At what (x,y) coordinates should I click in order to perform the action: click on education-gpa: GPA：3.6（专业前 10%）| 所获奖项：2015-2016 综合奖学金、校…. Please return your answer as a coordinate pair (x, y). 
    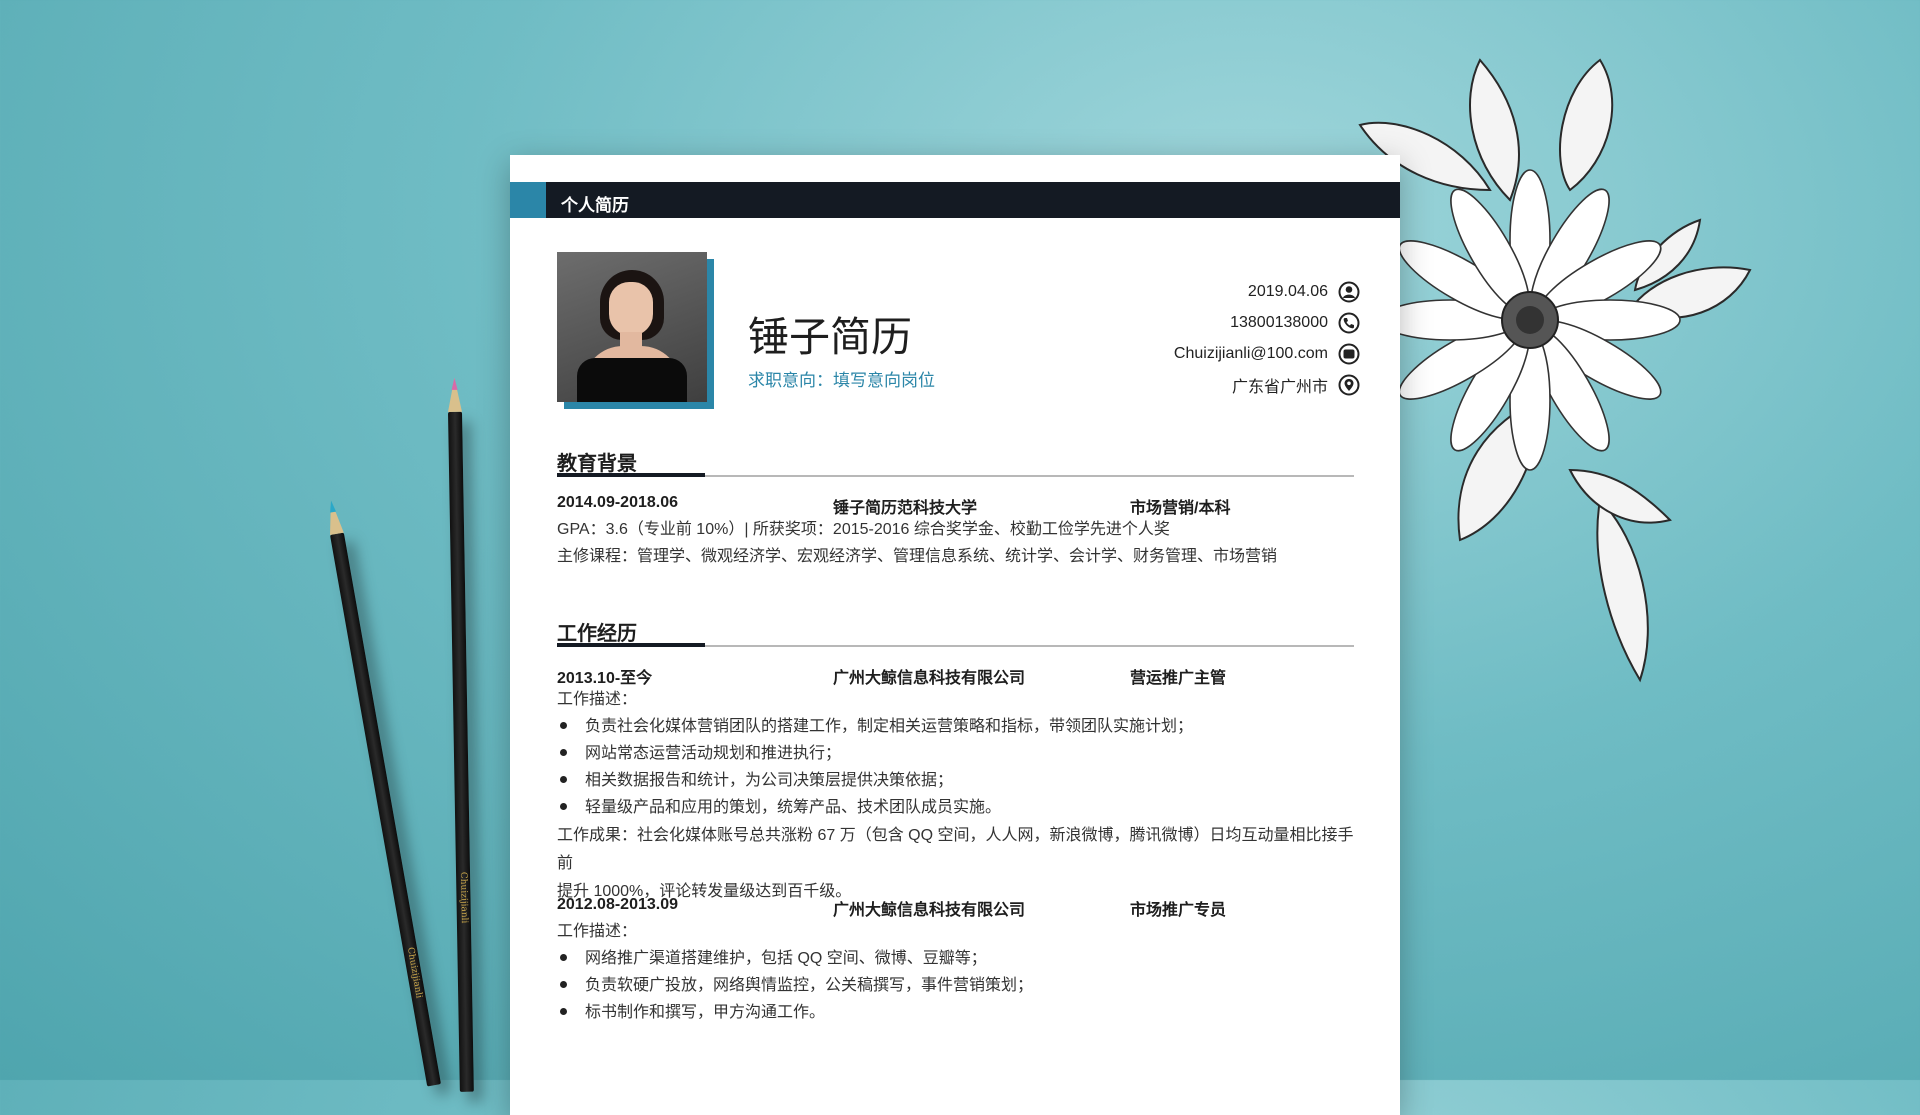
    Looking at the image, I should click on (863, 529).